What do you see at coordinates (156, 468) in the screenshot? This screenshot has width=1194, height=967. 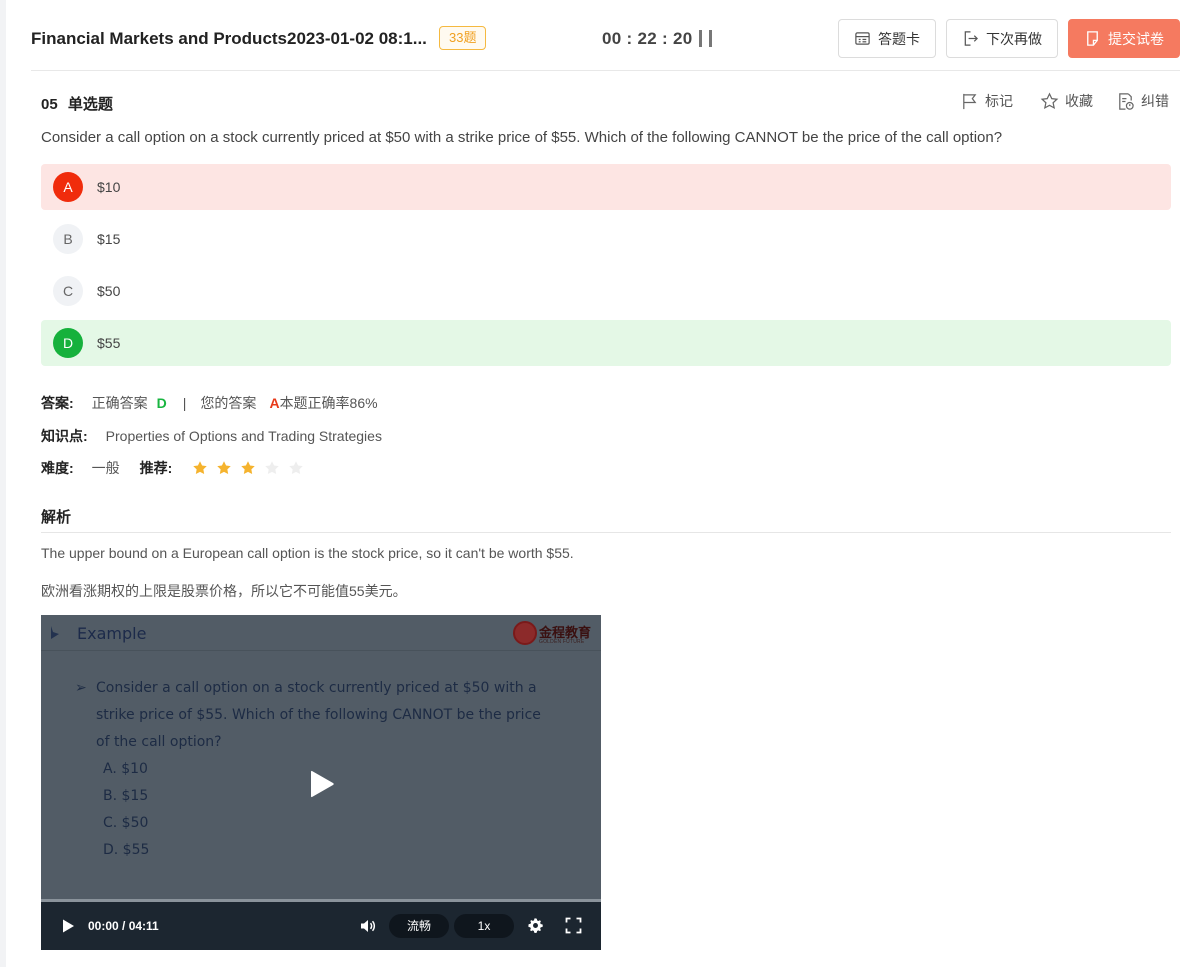 I see `recommend-label: 推荐:` at bounding box center [156, 468].